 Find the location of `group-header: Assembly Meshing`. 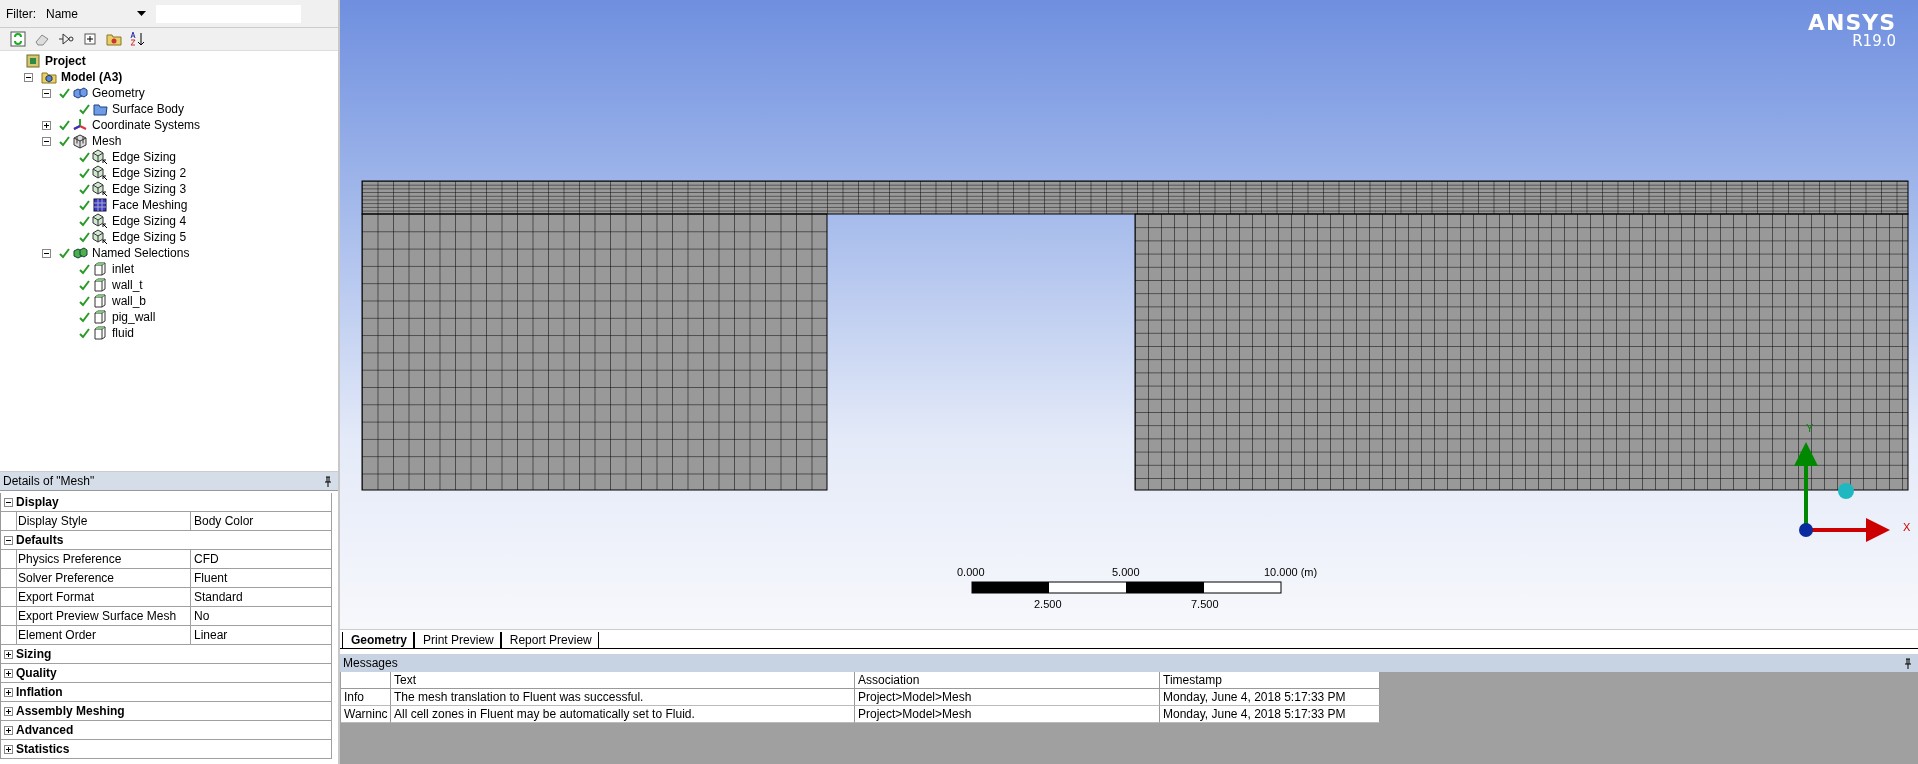

group-header: Assembly Meshing is located at coordinates (70, 711).